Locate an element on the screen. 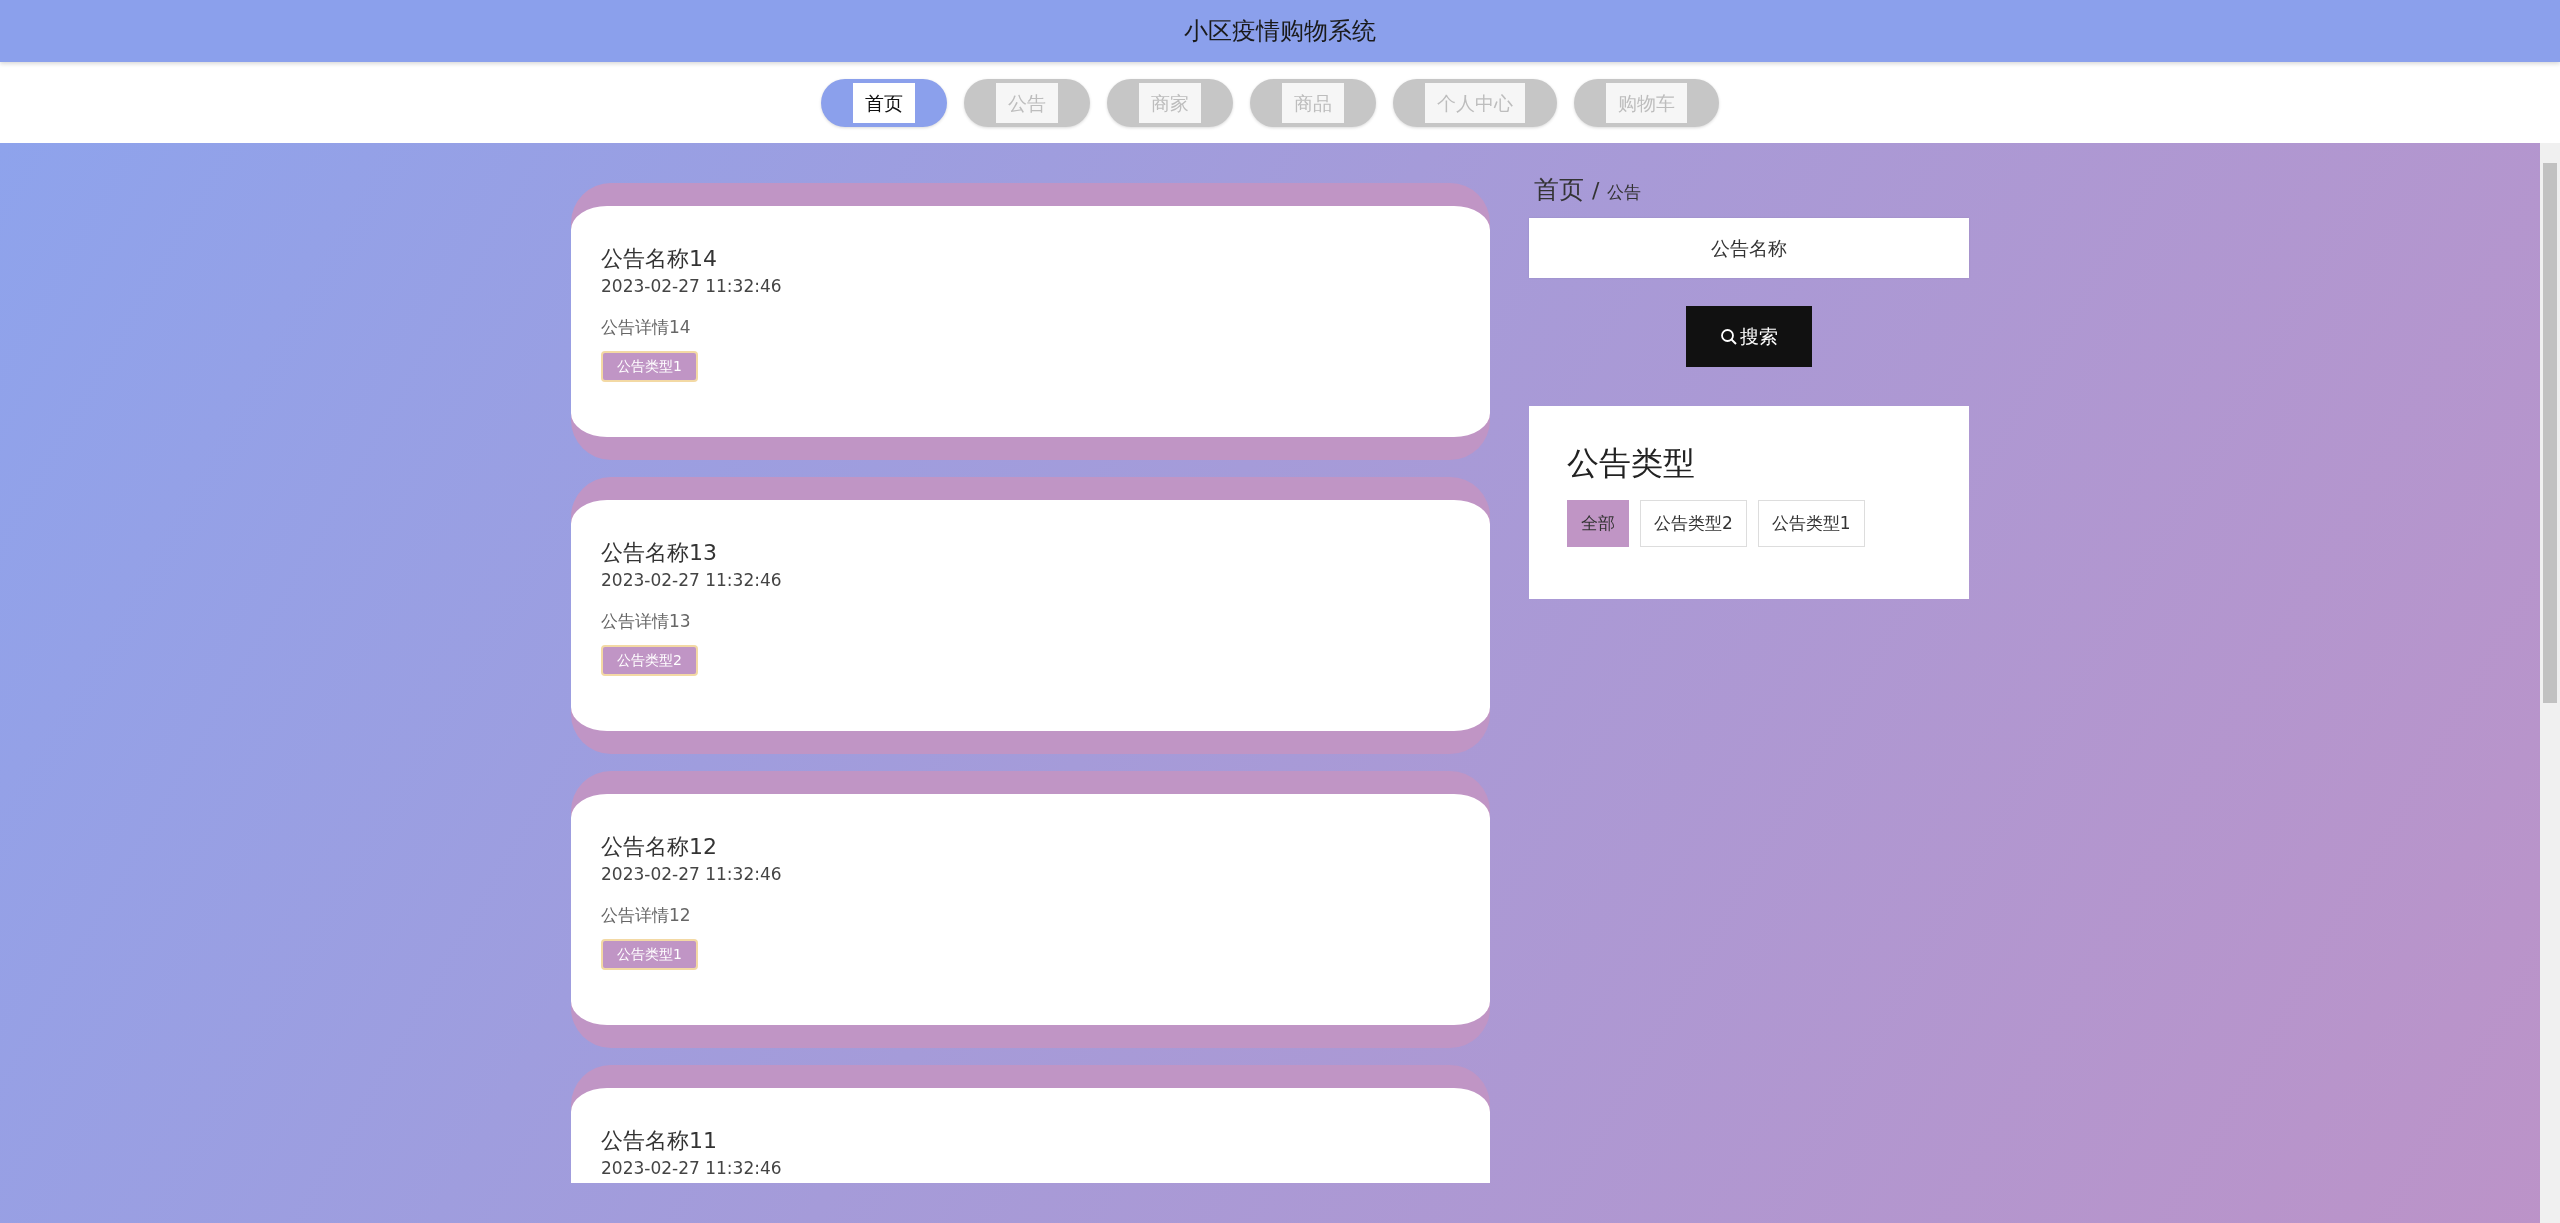  breadcrumb-link: 首页 is located at coordinates (1559, 189).